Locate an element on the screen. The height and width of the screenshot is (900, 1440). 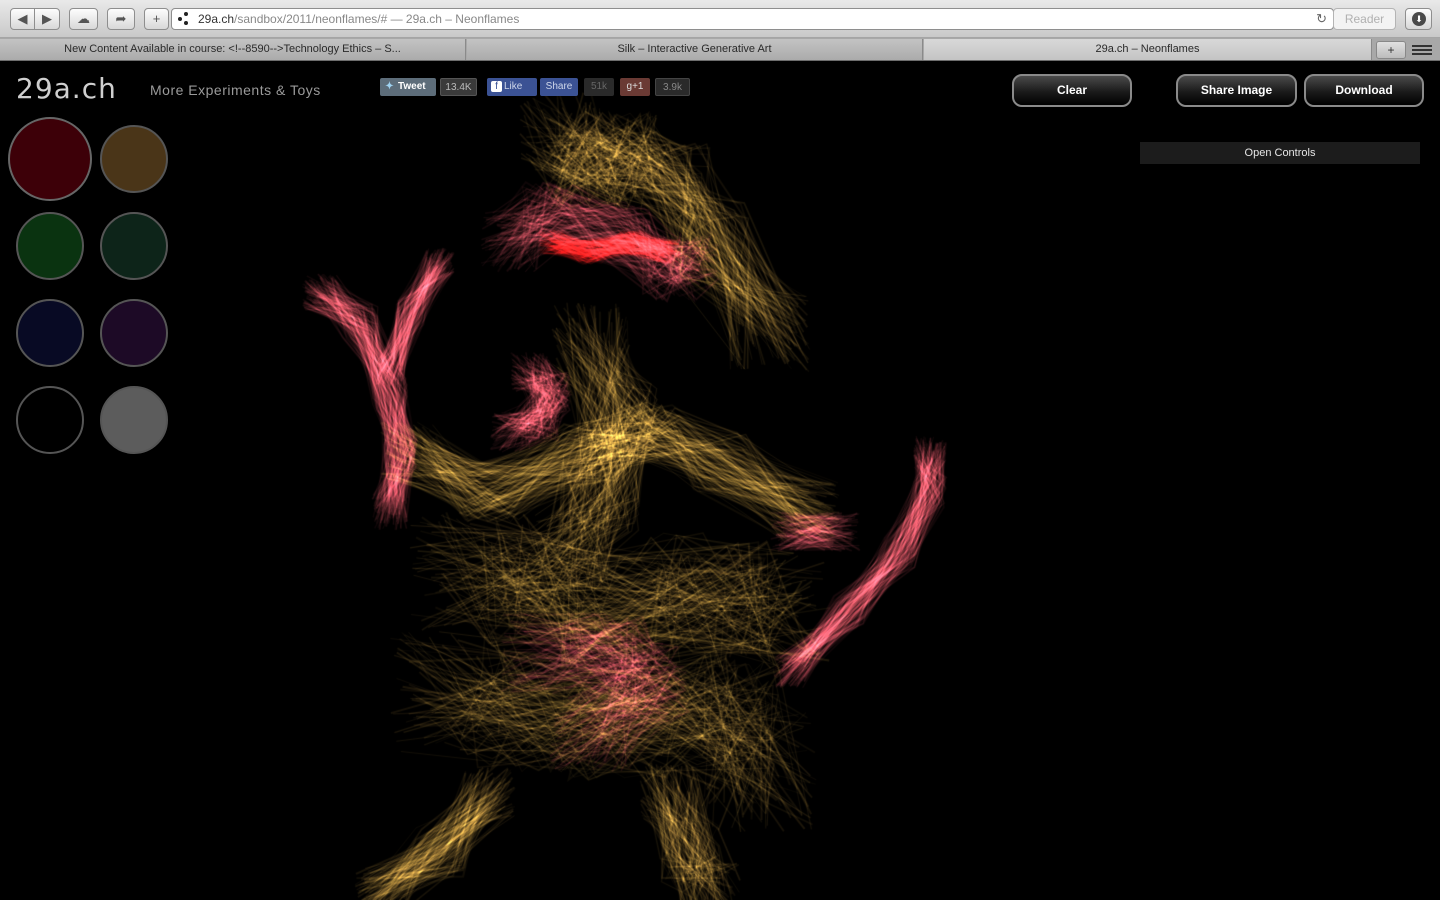
tweet-button: ✦ Tweet is located at coordinates (408, 87).